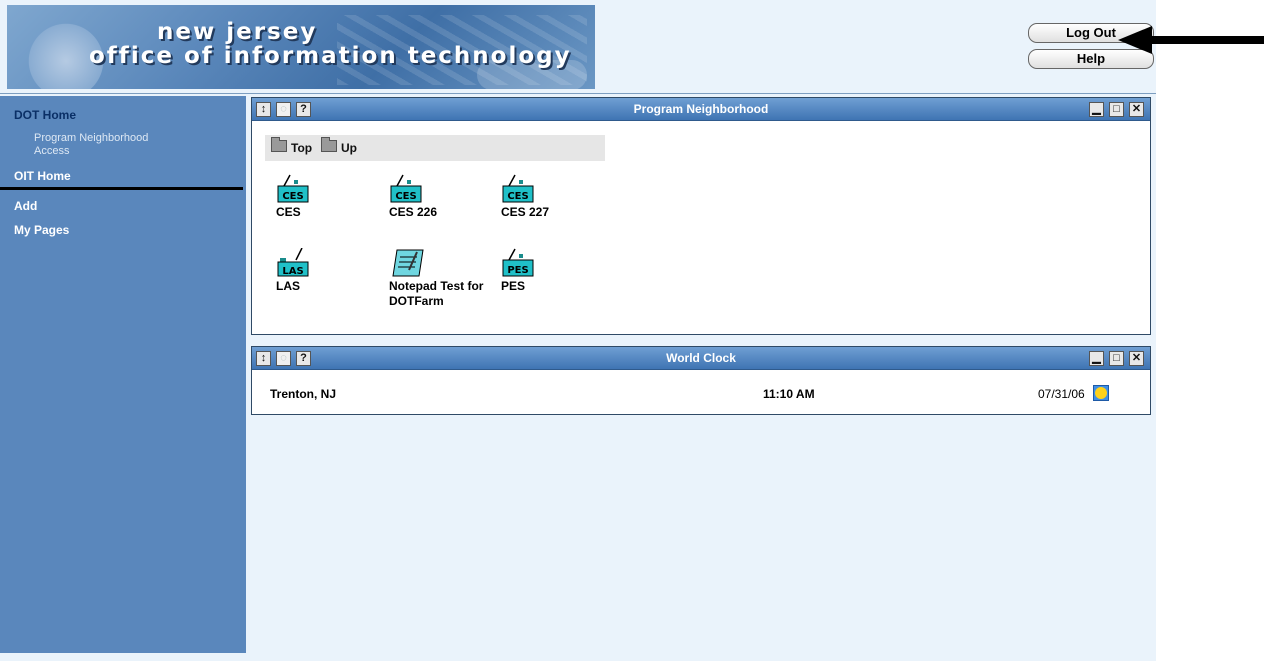  Describe the element at coordinates (42, 176) in the screenshot. I see `sidebar-item-oit-home: OIT Home` at that location.